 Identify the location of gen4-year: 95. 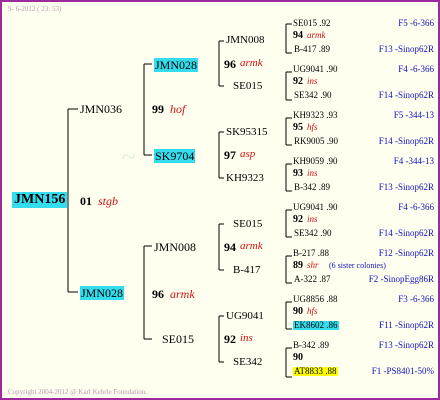
(298, 127).